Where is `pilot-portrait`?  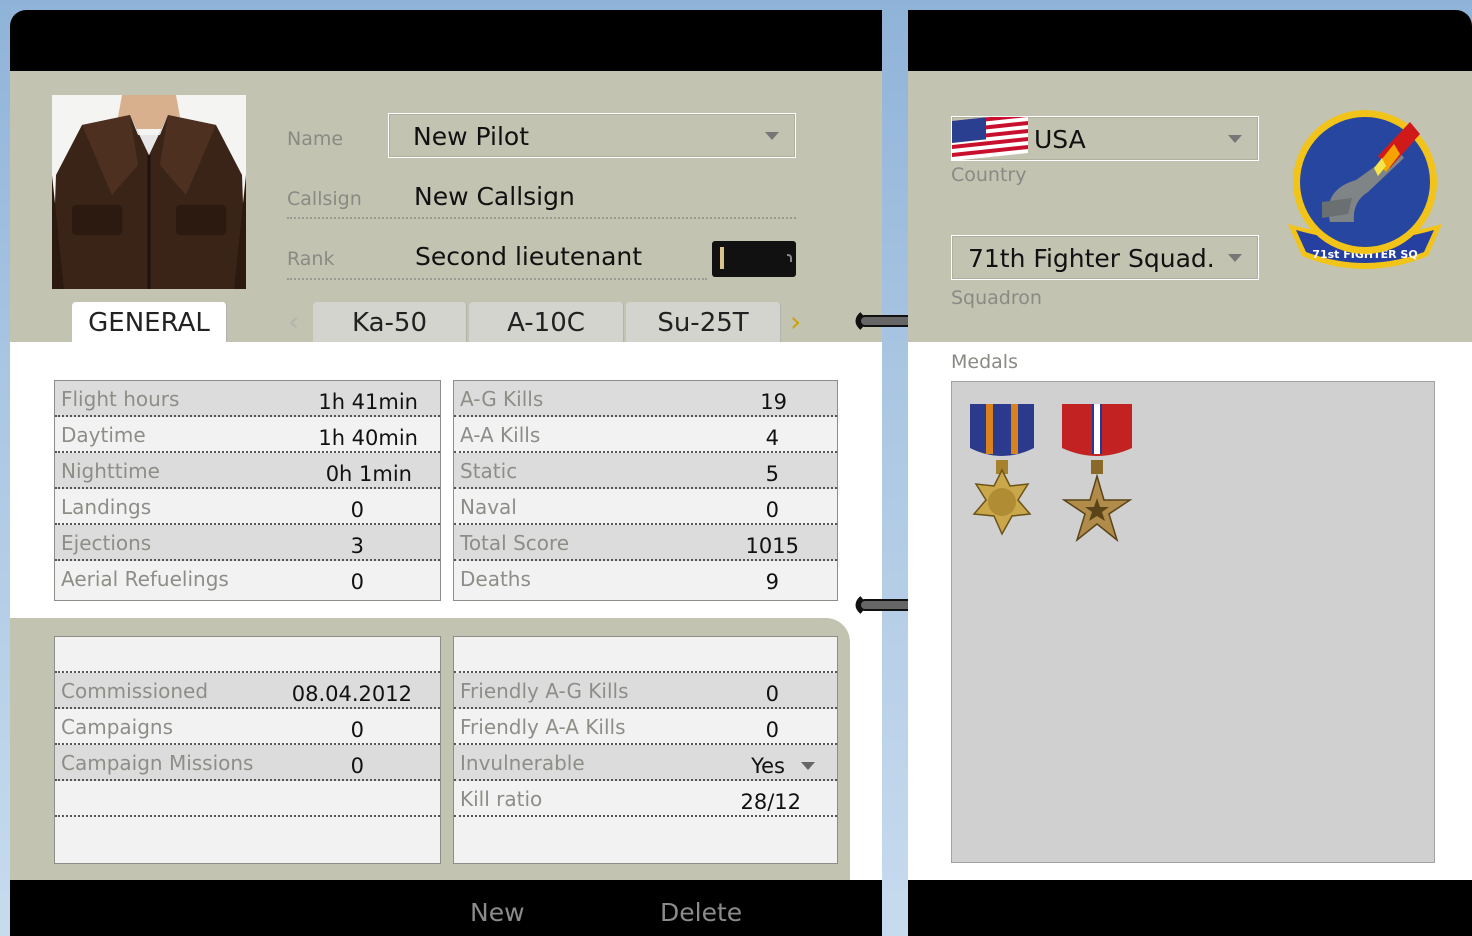 pilot-portrait is located at coordinates (149, 192).